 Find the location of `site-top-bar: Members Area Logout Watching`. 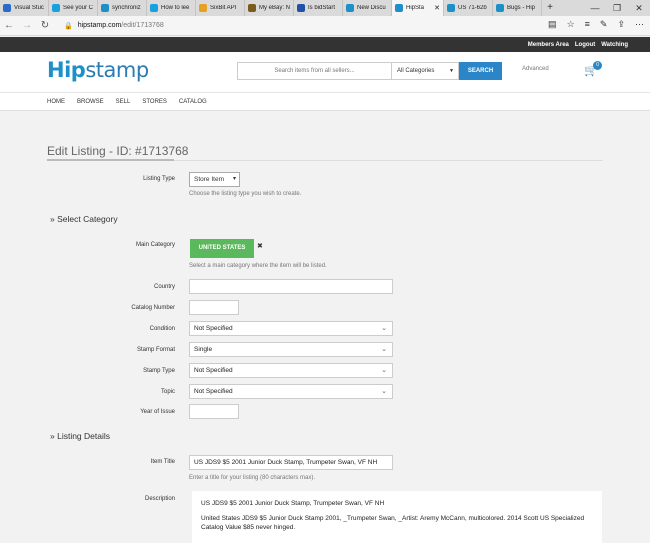

site-top-bar: Members Area Logout Watching is located at coordinates (325, 44).